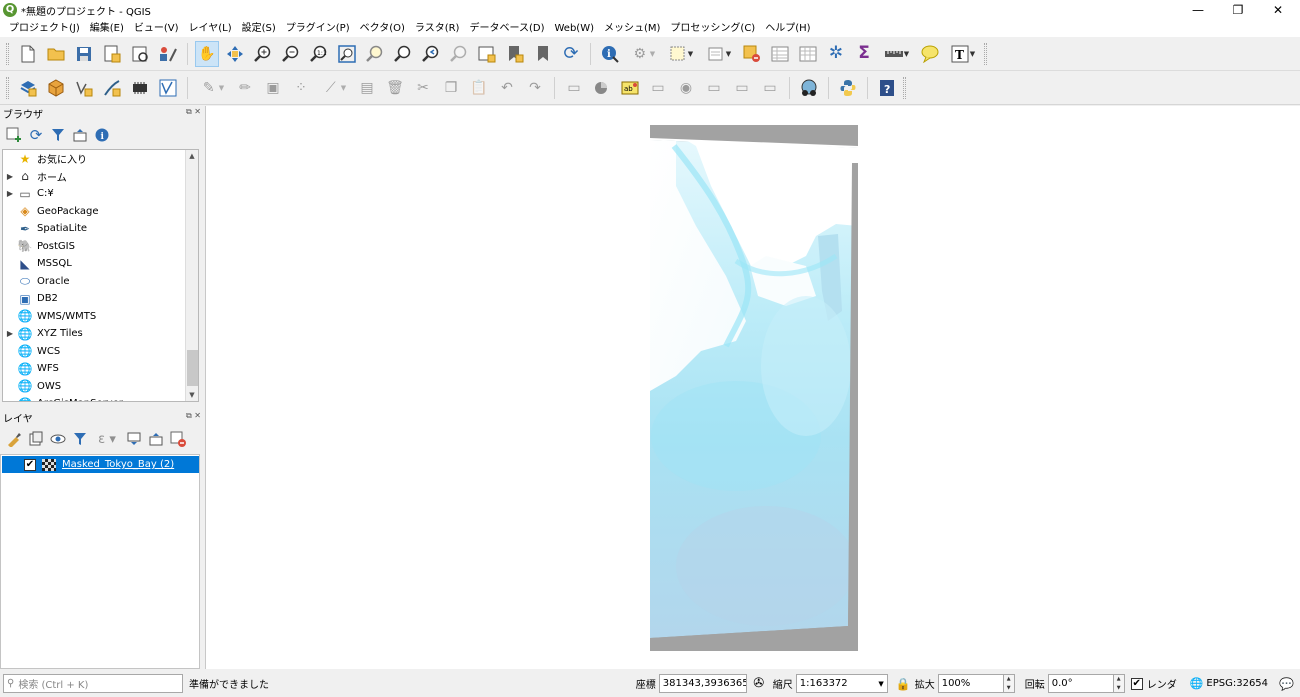 Image resolution: width=1300 pixels, height=697 pixels. What do you see at coordinates (318, 28) in the screenshot?
I see `menu-item-5: プラグイン(P)` at bounding box center [318, 28].